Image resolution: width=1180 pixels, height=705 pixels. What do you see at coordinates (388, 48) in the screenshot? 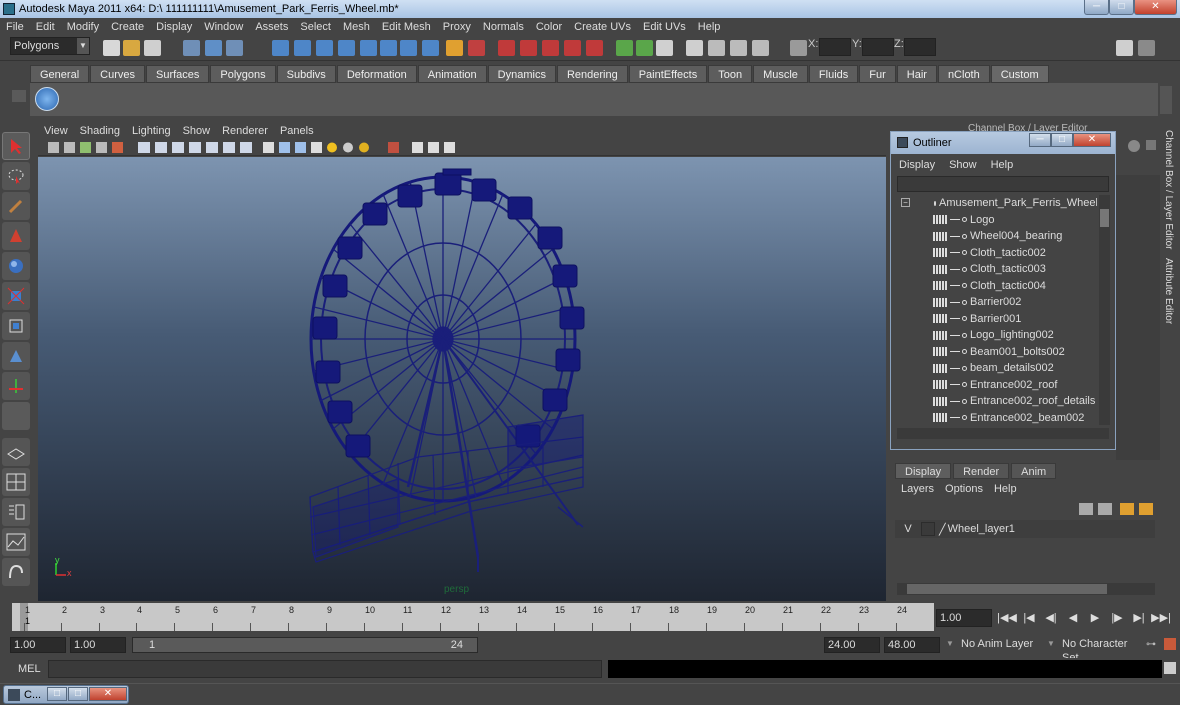
I see `history-icon` at bounding box center [388, 48].